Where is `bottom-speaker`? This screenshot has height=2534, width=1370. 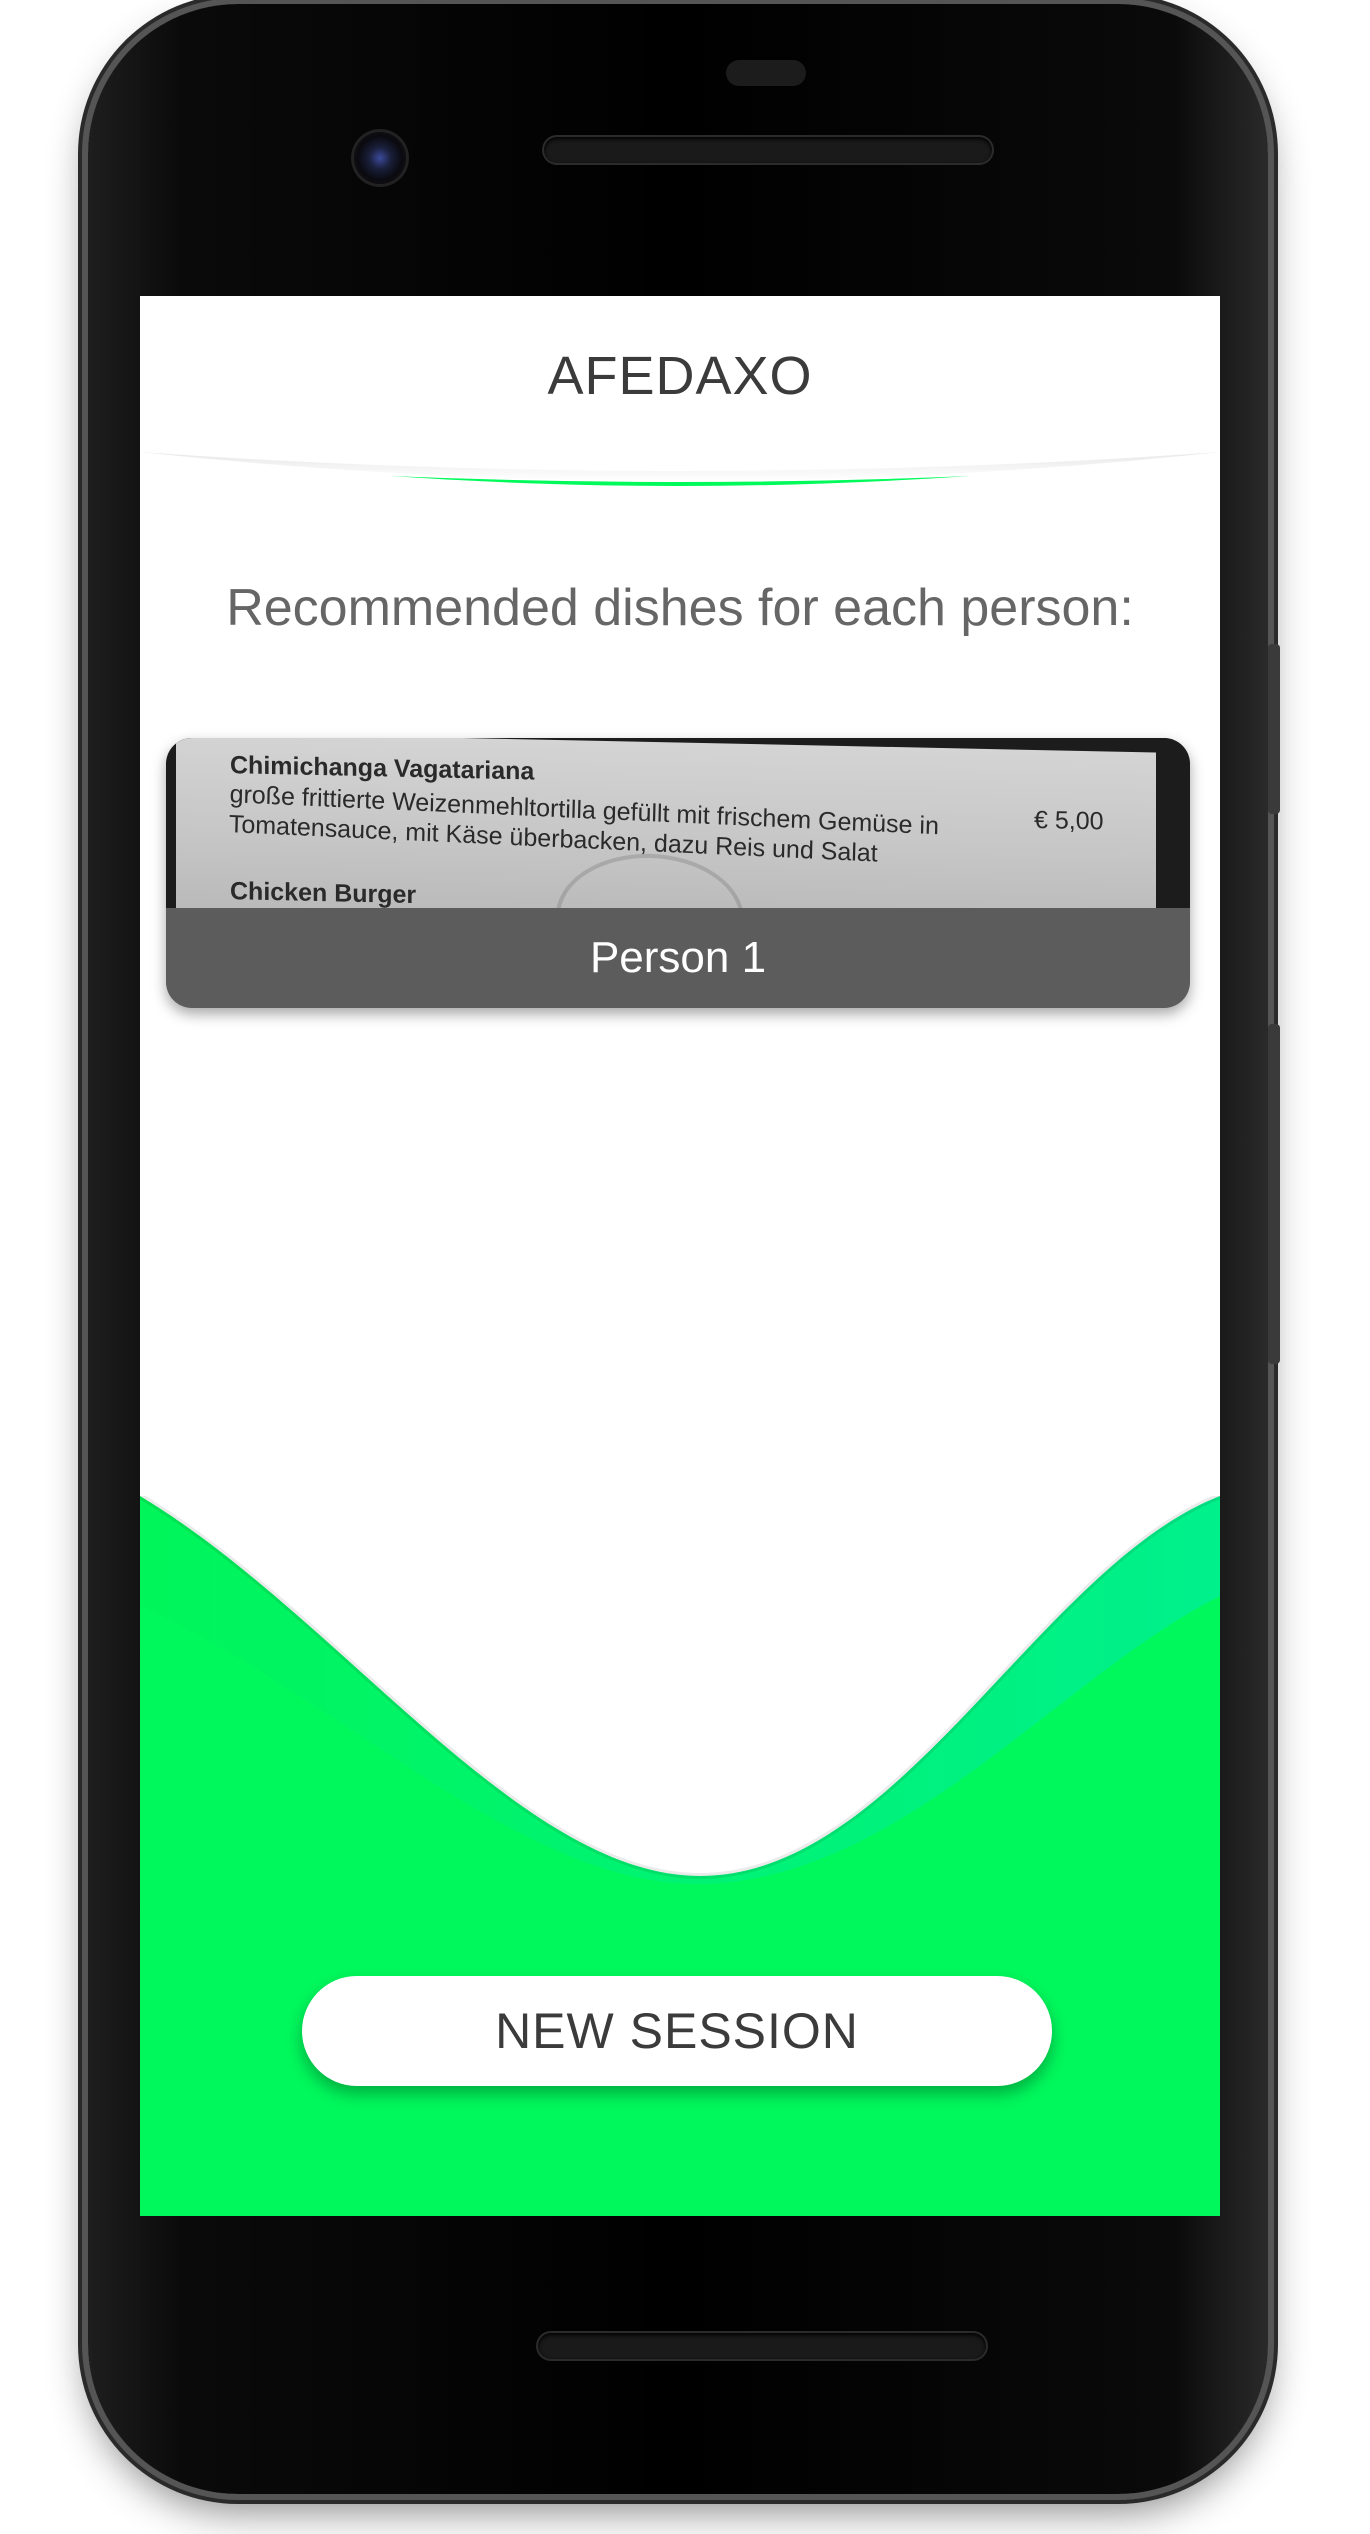
bottom-speaker is located at coordinates (762, 2346).